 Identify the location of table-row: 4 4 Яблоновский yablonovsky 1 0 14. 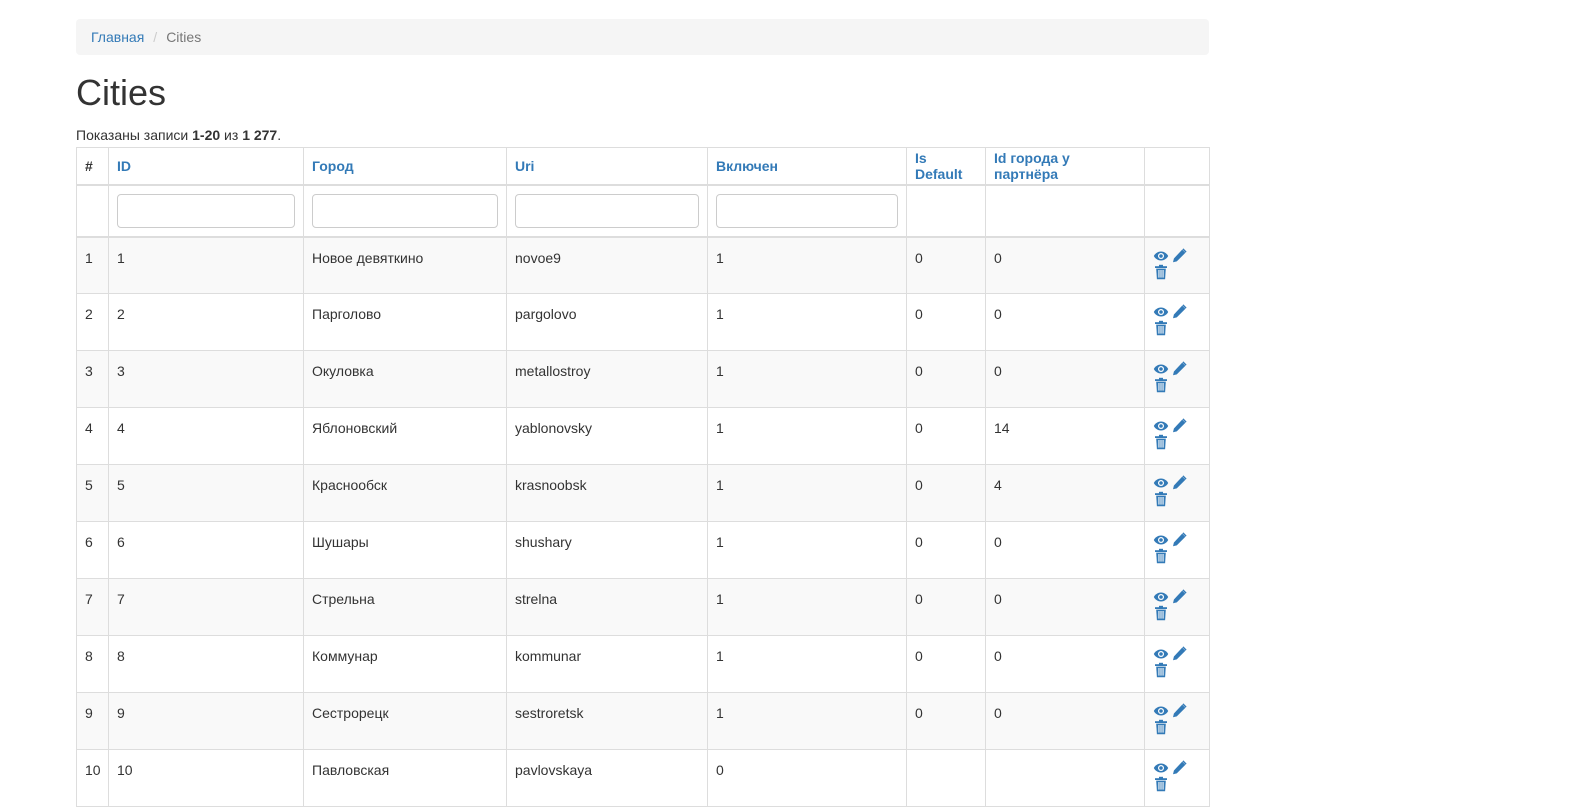
(643, 436).